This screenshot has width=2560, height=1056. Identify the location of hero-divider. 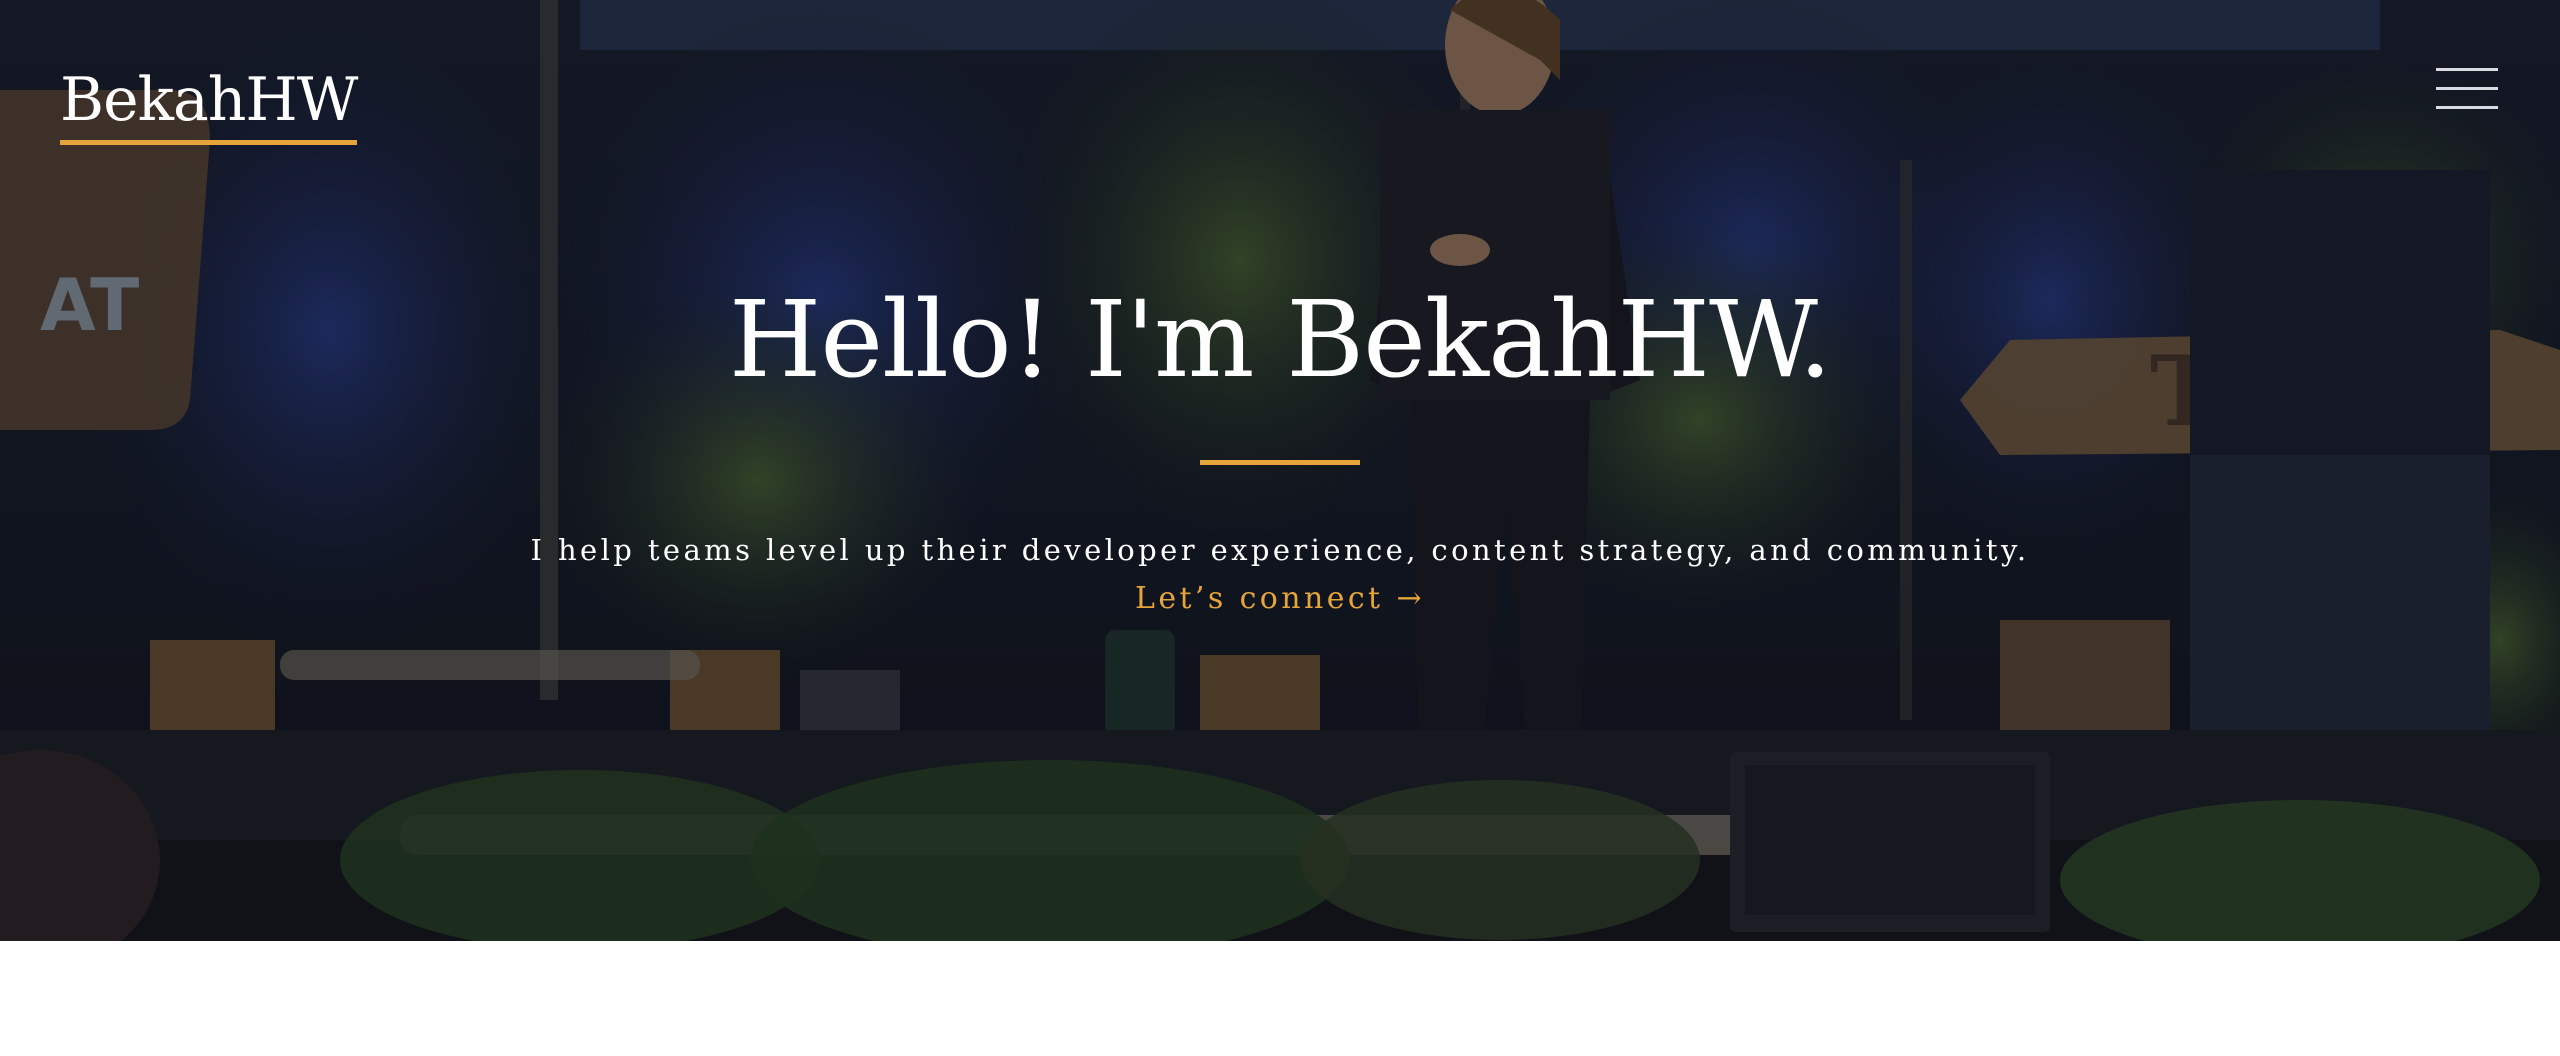
(1280, 462).